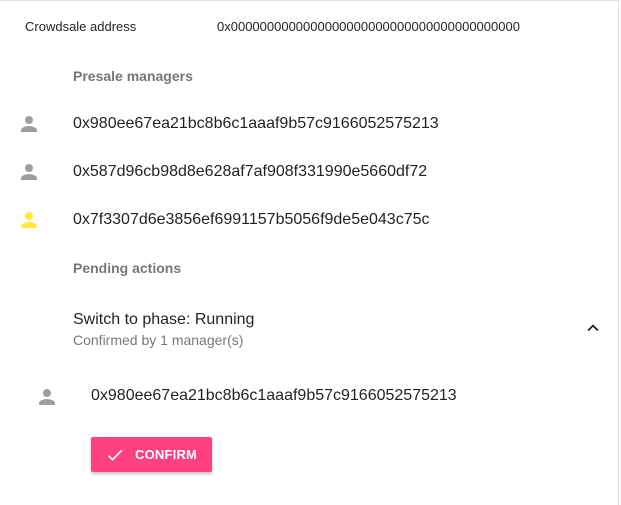  I want to click on pending-action-title: Switch to phase: Running, so click(164, 319).